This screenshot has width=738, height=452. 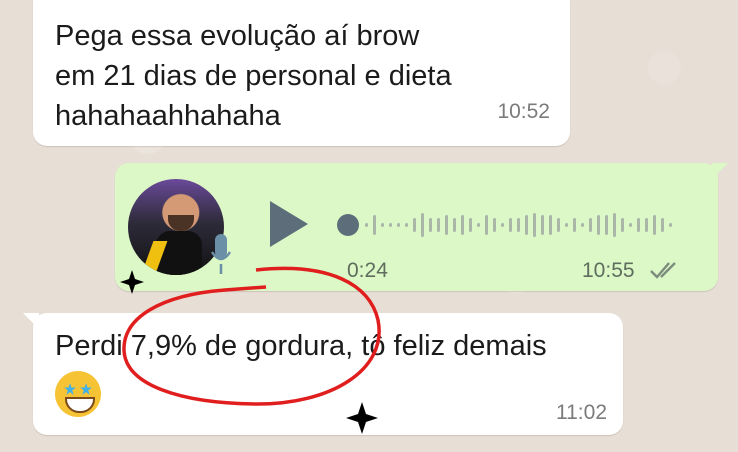 What do you see at coordinates (348, 225) in the screenshot?
I see `audio-scrubber-handle` at bounding box center [348, 225].